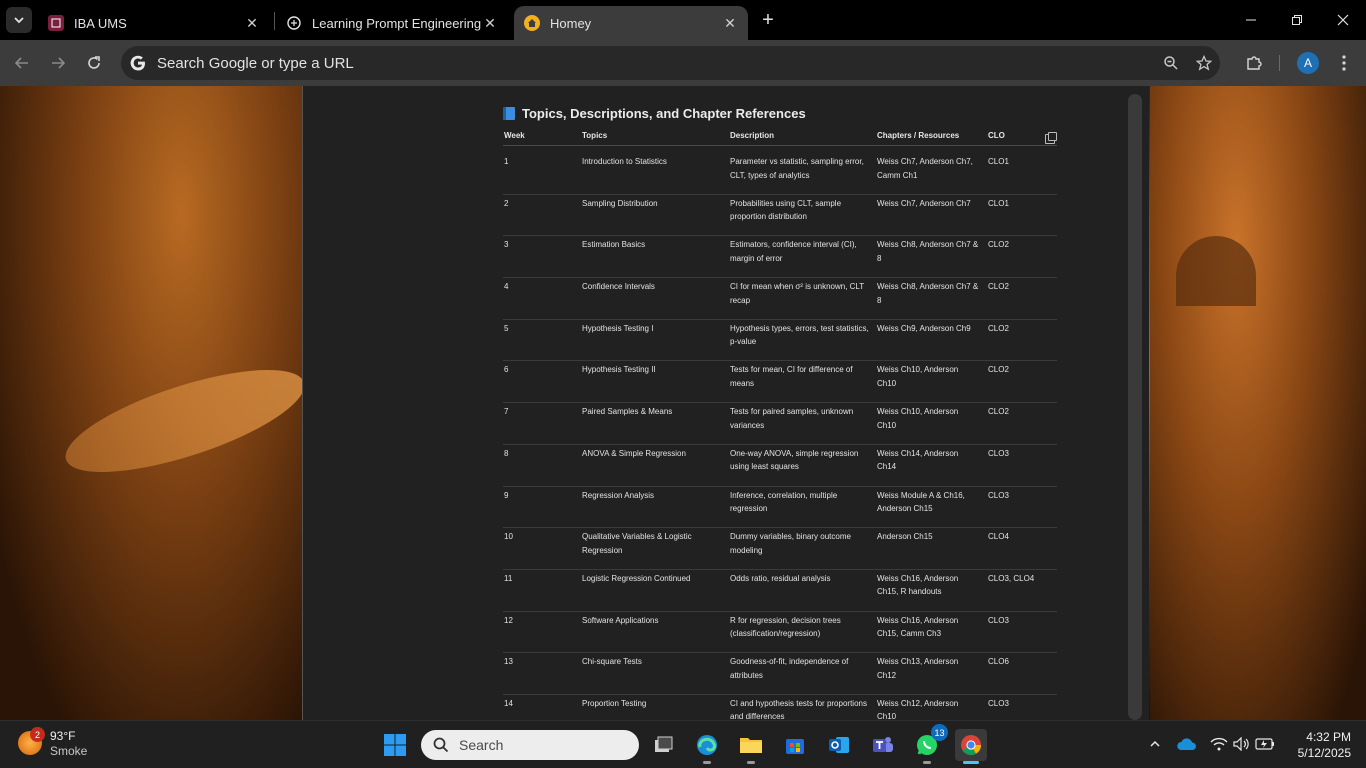 This screenshot has height=768, width=1366. I want to click on cell-clo: CLO3, CLO4, so click(1011, 578).